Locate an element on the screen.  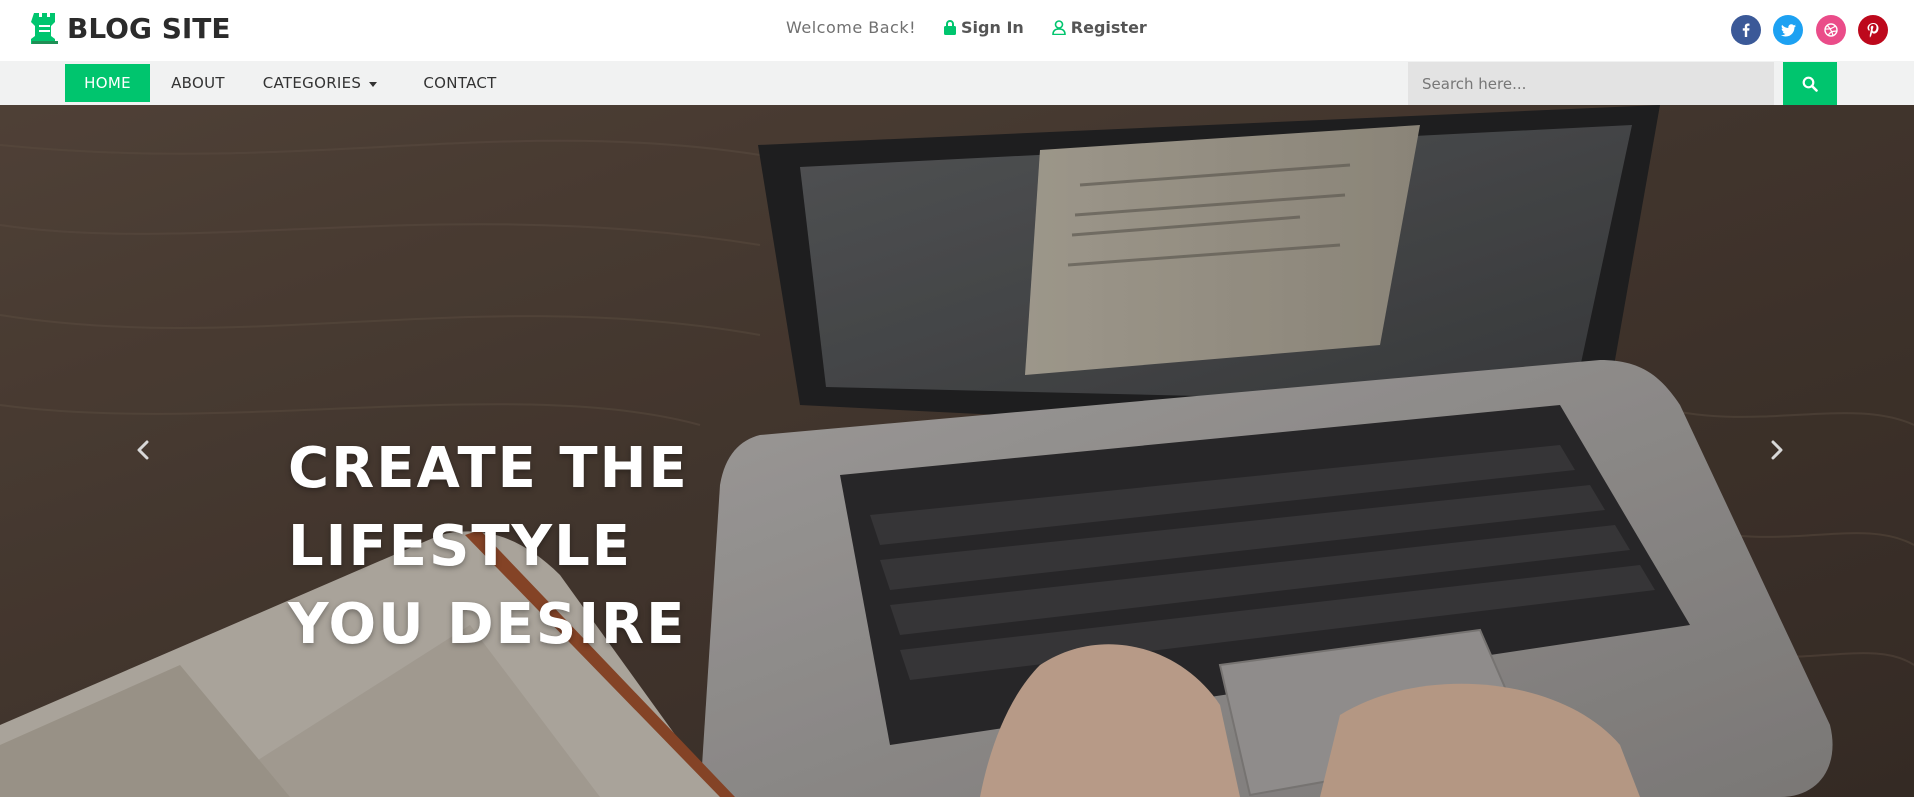
search-input is located at coordinates (1591, 83).